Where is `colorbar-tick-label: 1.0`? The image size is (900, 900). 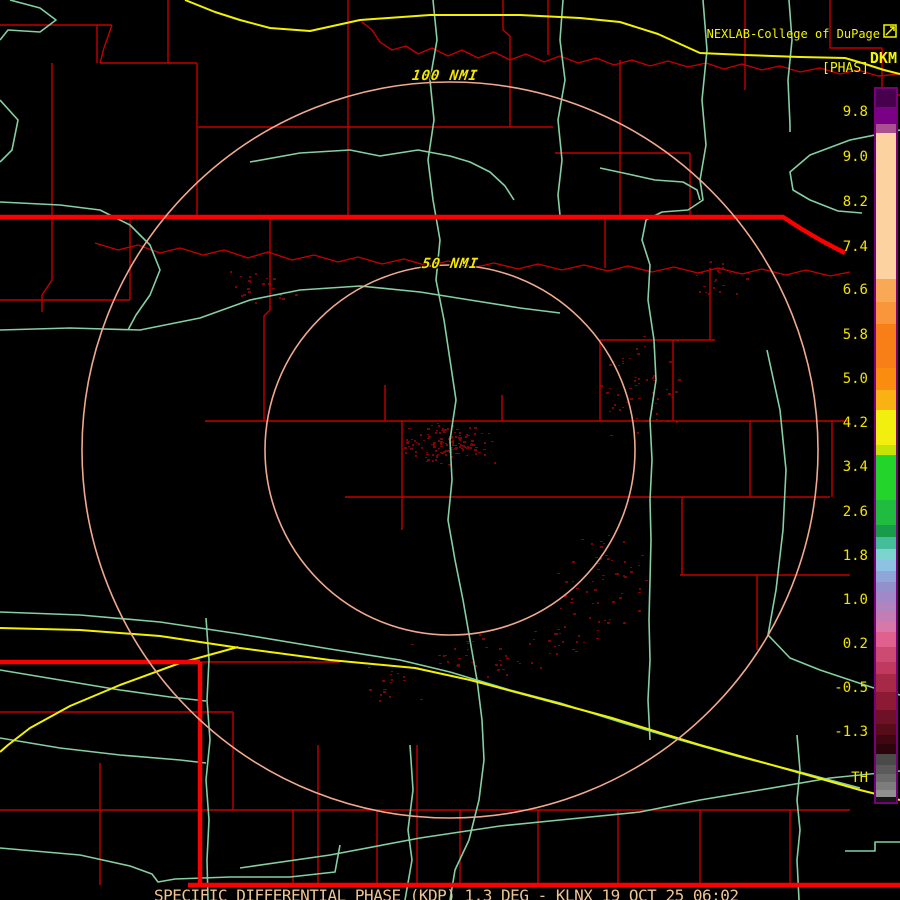 colorbar-tick-label: 1.0 is located at coordinates (855, 600).